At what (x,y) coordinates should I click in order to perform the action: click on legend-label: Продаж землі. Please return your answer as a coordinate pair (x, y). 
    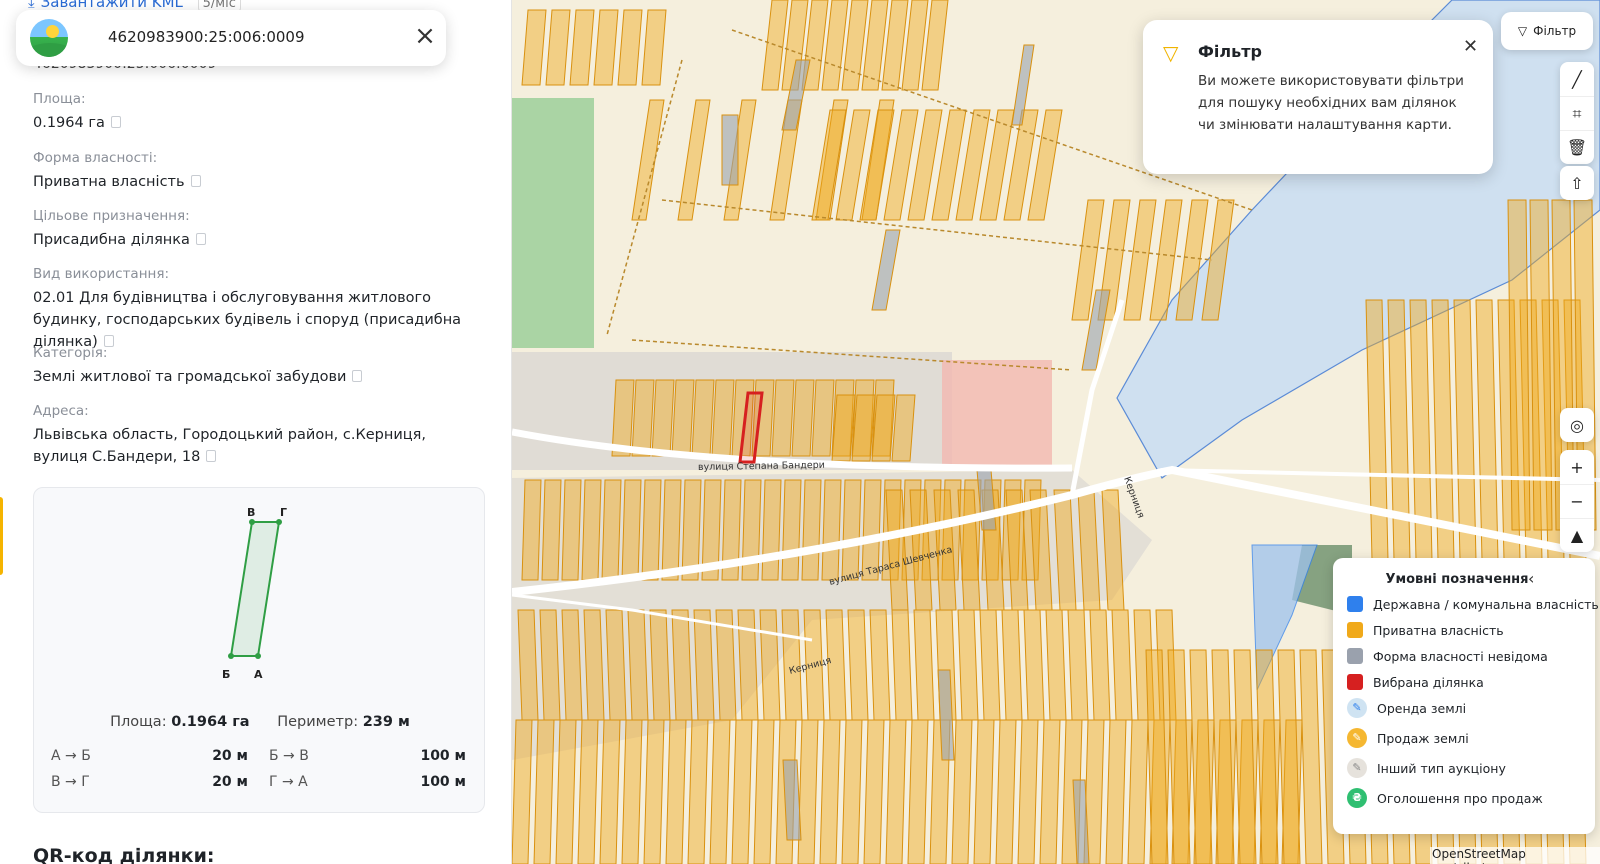
    Looking at the image, I should click on (1423, 738).